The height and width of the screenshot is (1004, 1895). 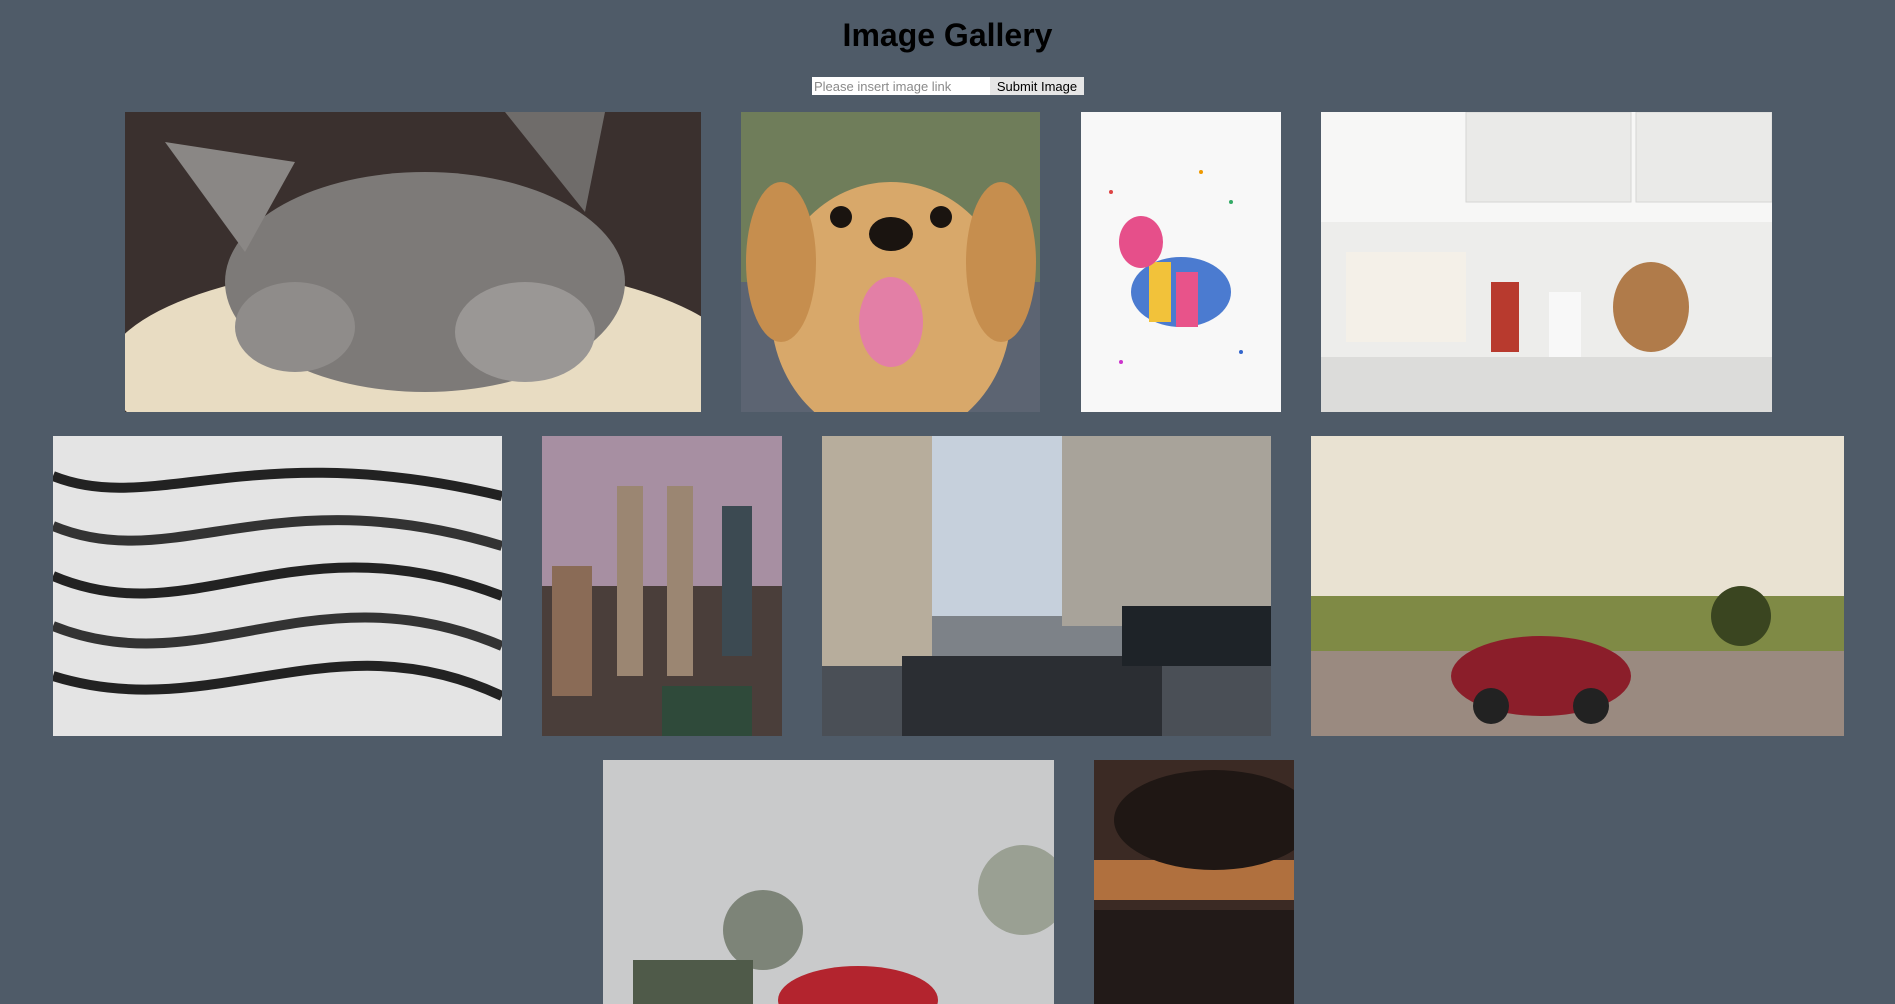 I want to click on submit-image-button: Submit Image, so click(x=1037, y=86).